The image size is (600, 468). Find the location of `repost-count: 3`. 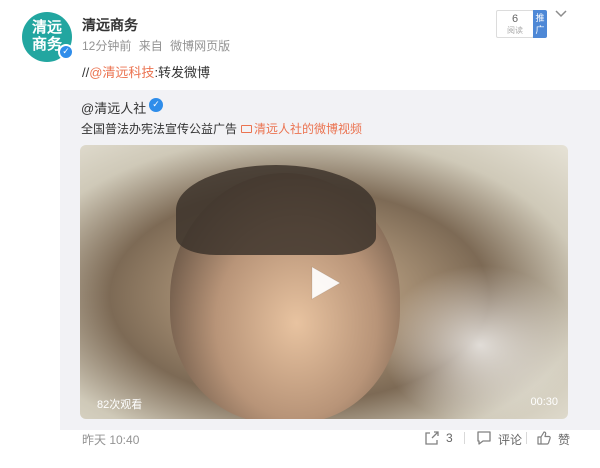

repost-count: 3 is located at coordinates (449, 438).